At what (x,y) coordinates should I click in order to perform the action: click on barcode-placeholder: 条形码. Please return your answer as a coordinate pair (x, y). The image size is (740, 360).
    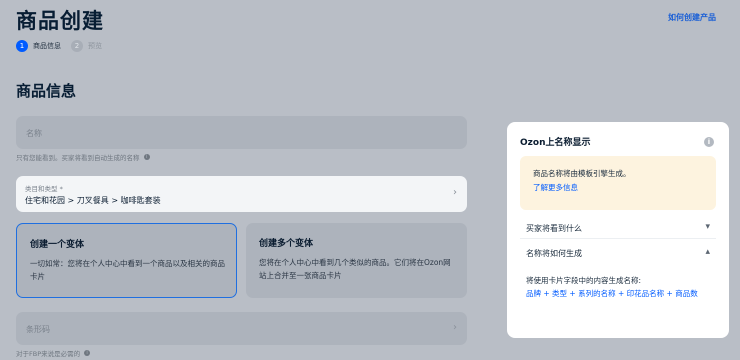
    Looking at the image, I should click on (38, 329).